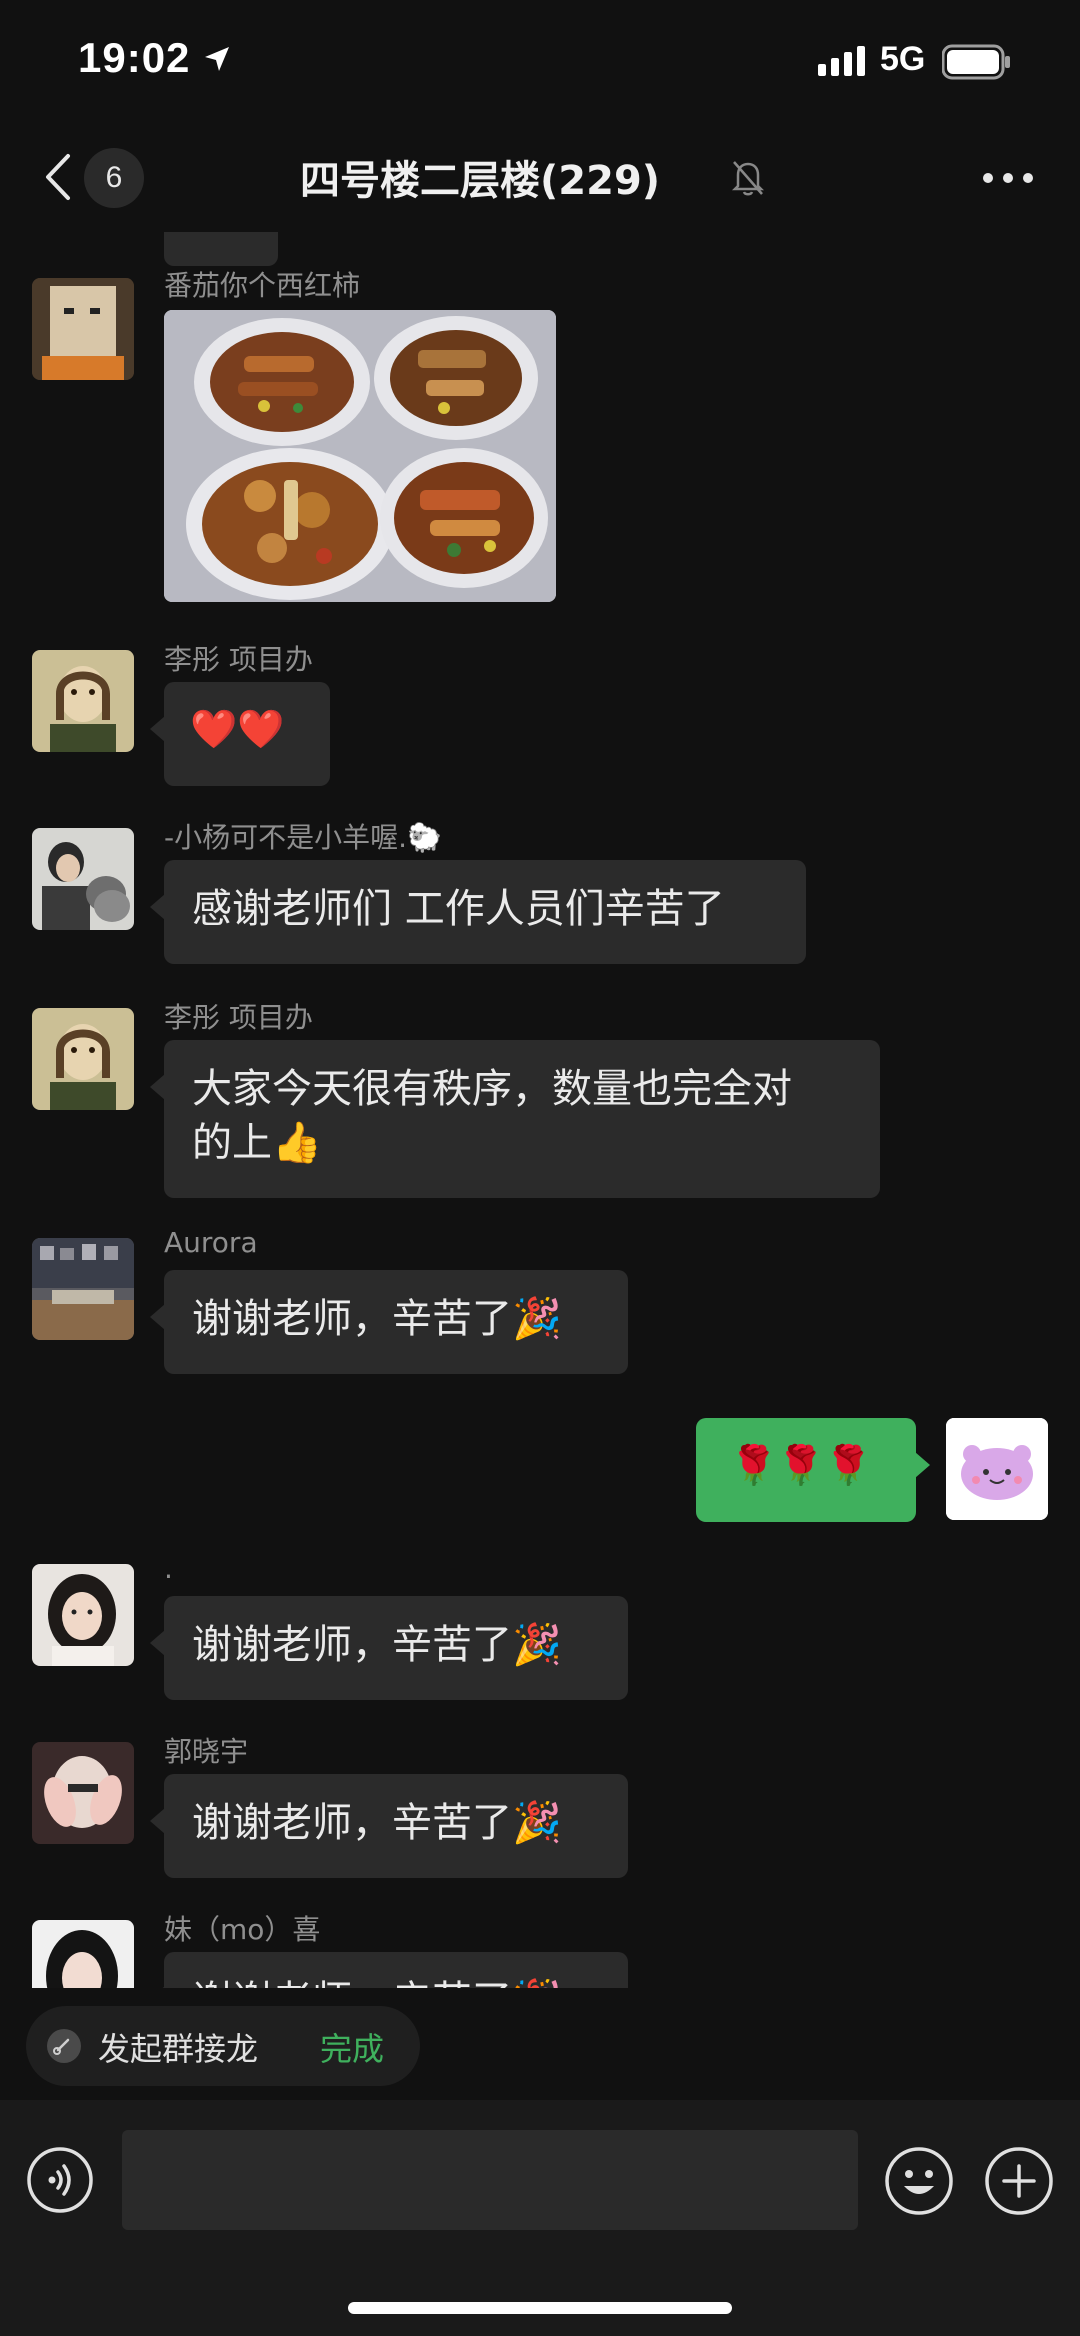 This screenshot has height=2336, width=1080. Describe the element at coordinates (360, 456) in the screenshot. I see `food-photo-image` at that location.